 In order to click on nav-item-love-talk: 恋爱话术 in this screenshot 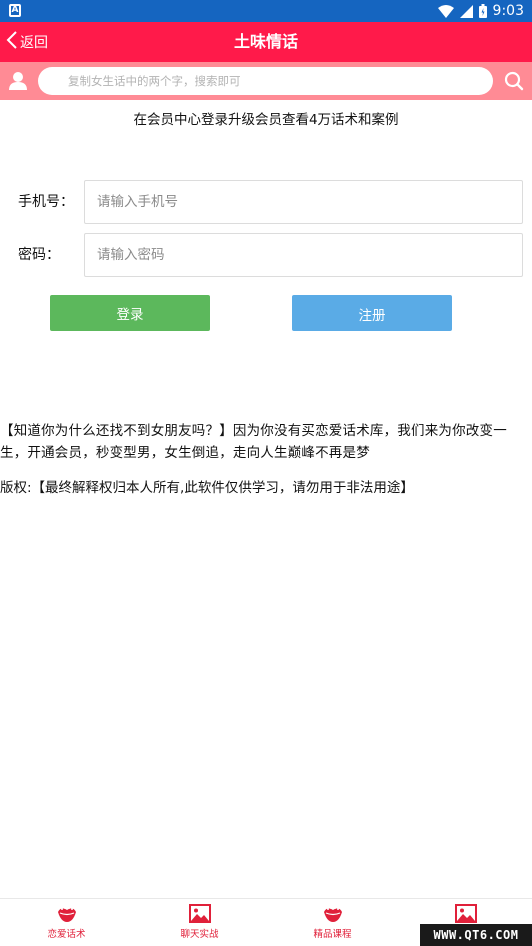, I will do `click(66, 922)`.